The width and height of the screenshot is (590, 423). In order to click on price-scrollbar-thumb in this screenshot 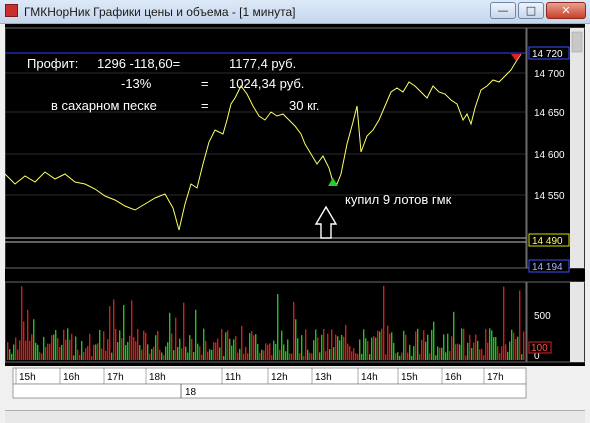, I will do `click(577, 42)`.